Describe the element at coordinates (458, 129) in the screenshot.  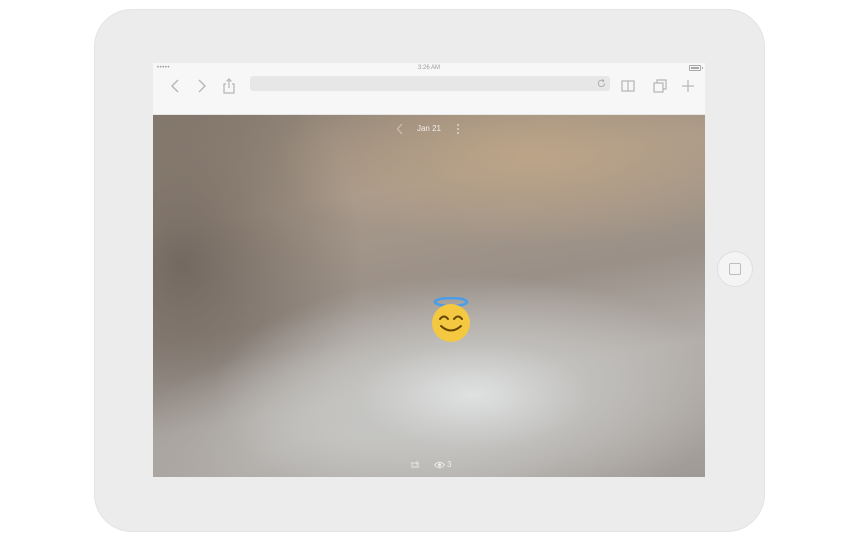
I see `more-options-icon` at that location.